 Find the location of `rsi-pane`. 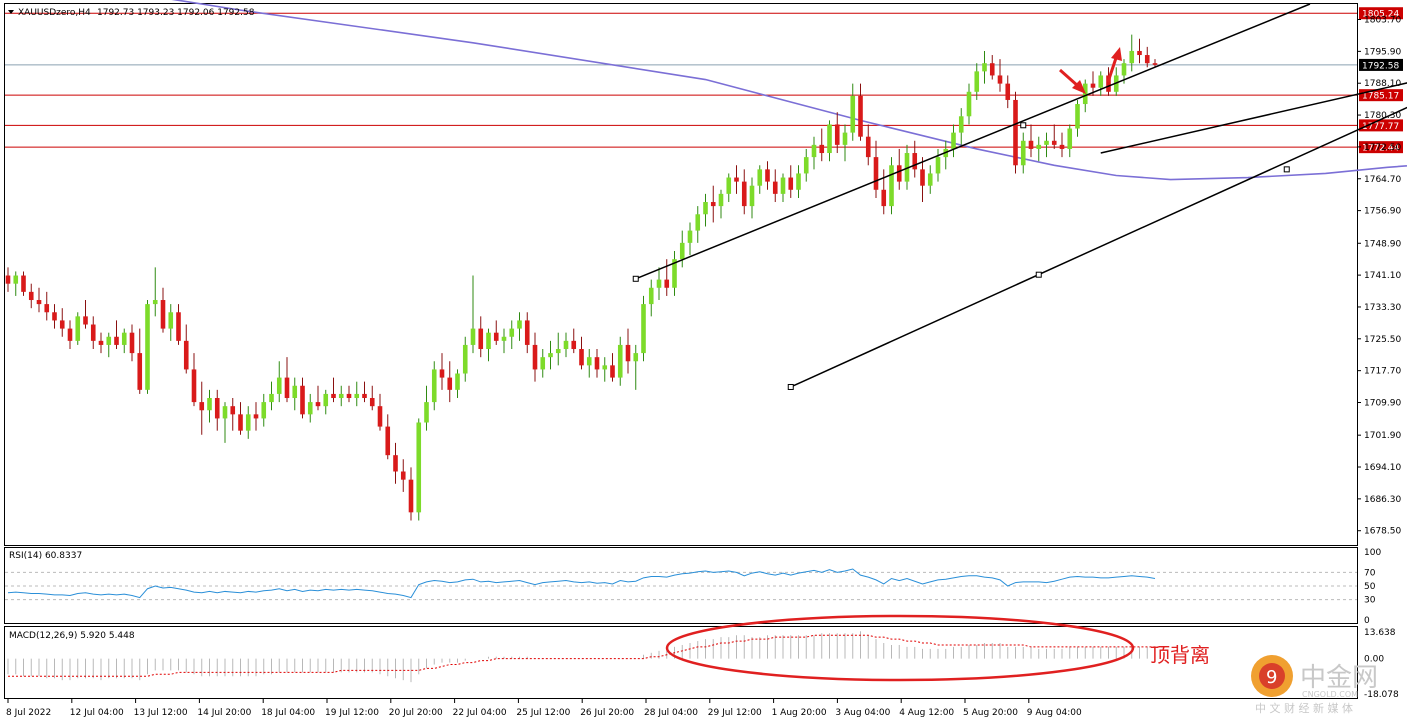

rsi-pane is located at coordinates (681, 585).